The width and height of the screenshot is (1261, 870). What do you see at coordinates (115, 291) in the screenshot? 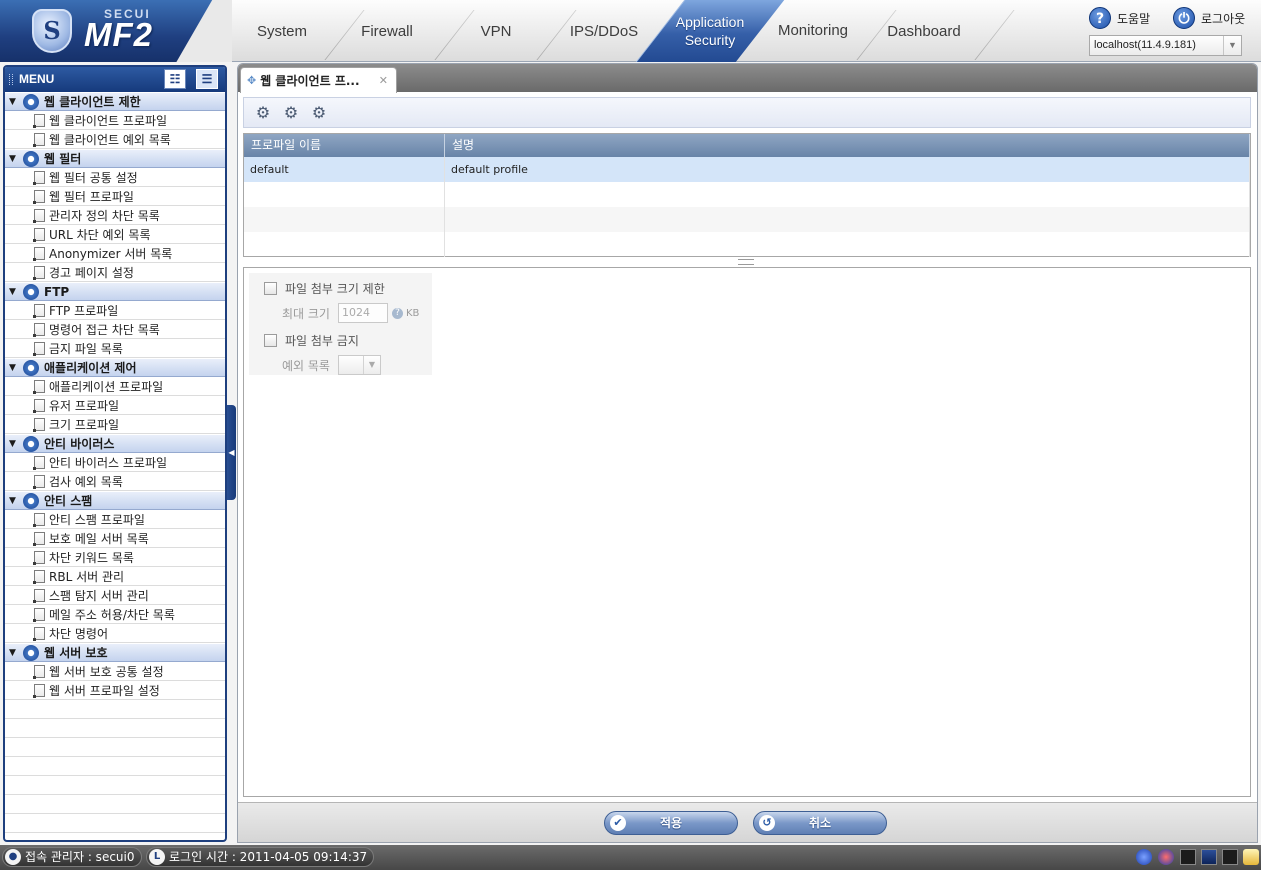
I see `menu-group: ▼ FTP` at bounding box center [115, 291].